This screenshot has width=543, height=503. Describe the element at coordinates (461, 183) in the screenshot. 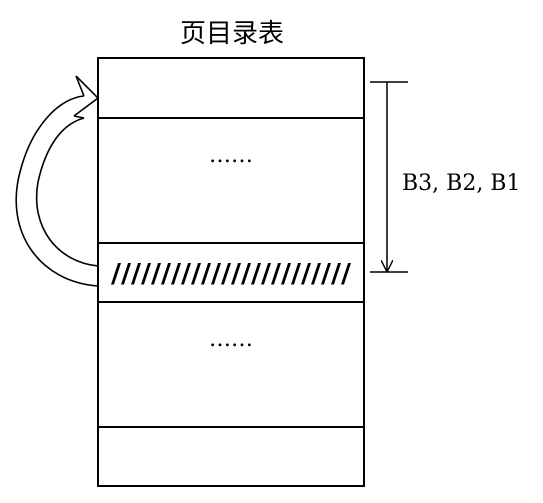

I see `span-label: B3, B2, B1` at that location.